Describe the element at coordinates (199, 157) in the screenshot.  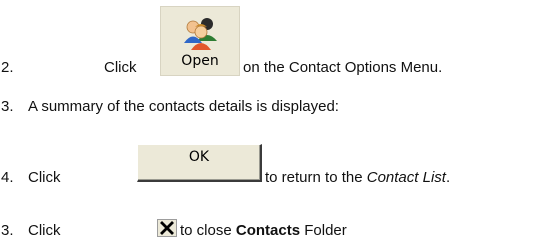
I see `ok-button-label: OK` at that location.